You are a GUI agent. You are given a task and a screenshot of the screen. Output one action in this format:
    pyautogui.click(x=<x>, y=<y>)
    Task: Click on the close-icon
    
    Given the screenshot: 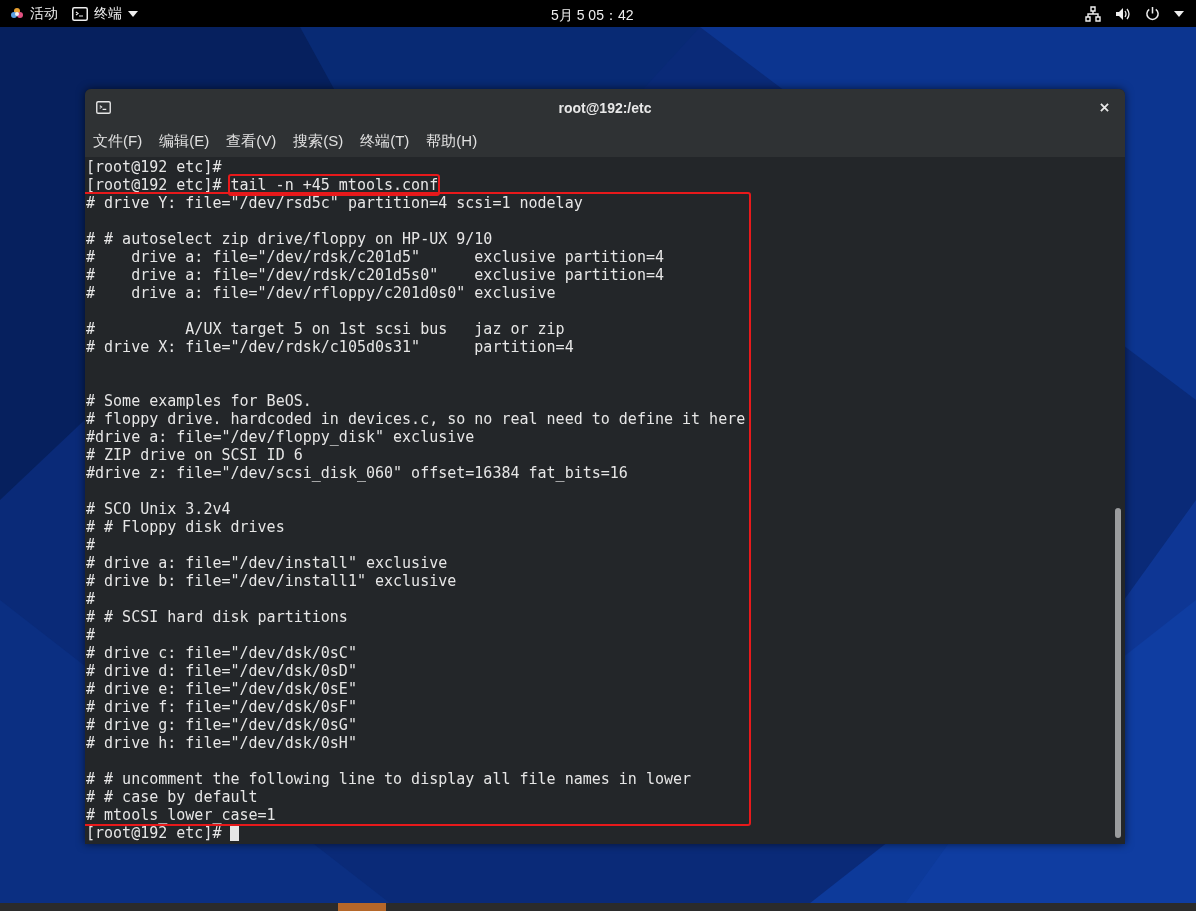 What is the action you would take?
    pyautogui.click(x=1104, y=107)
    